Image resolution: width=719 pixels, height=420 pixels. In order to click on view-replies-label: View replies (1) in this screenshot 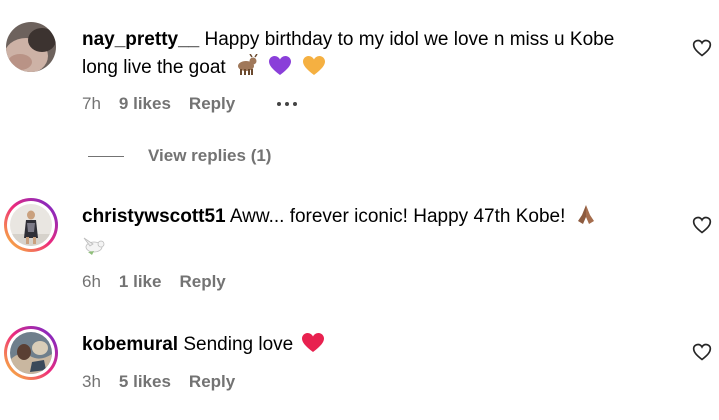, I will do `click(210, 155)`.